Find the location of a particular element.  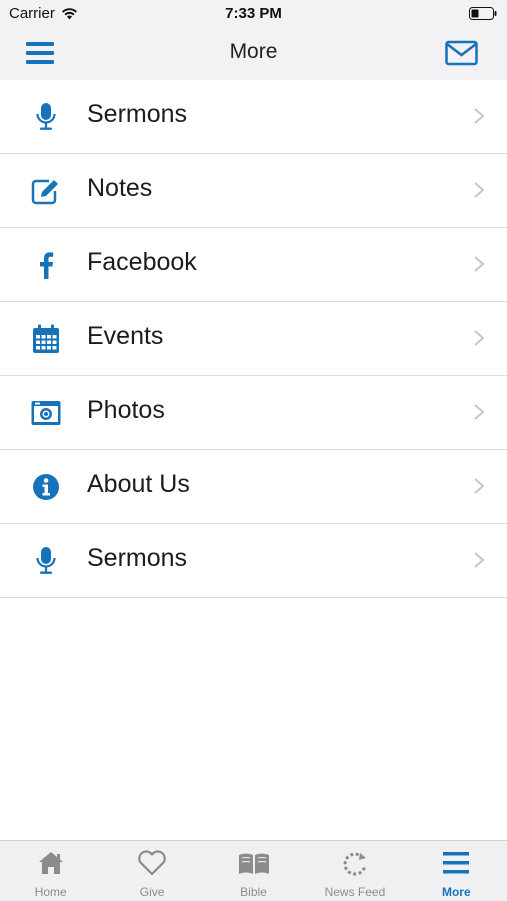

mail-icon is located at coordinates (461, 53).